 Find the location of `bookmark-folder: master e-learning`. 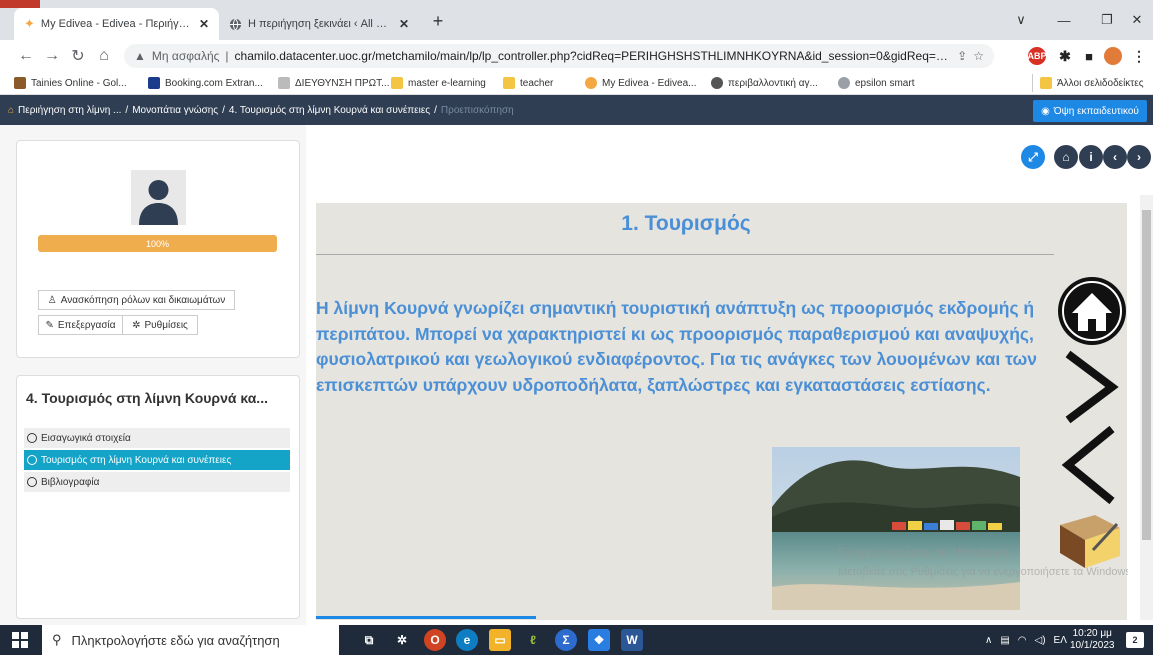

bookmark-folder: master e-learning is located at coordinates (438, 83).